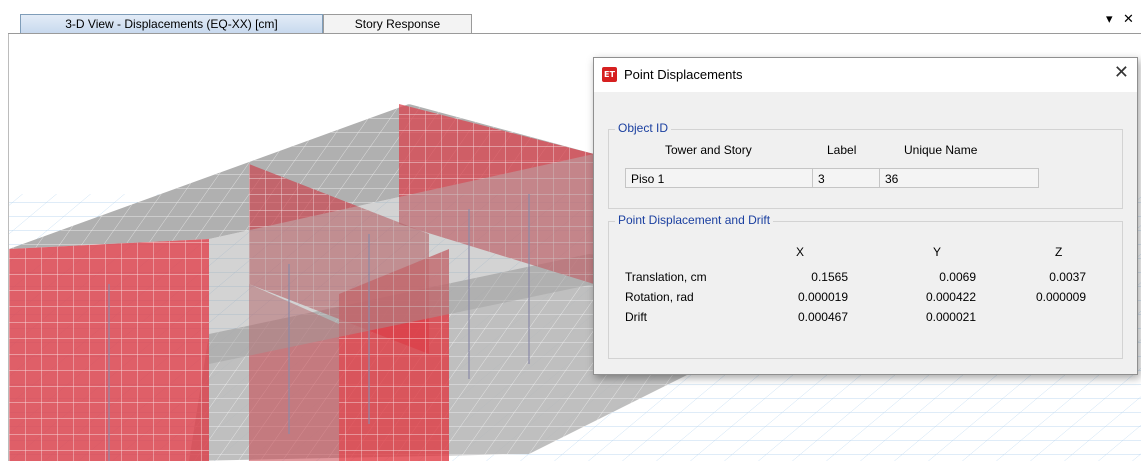 The image size is (1141, 461). Describe the element at coordinates (397, 23) in the screenshot. I see `tab-story-response: Story Response` at that location.